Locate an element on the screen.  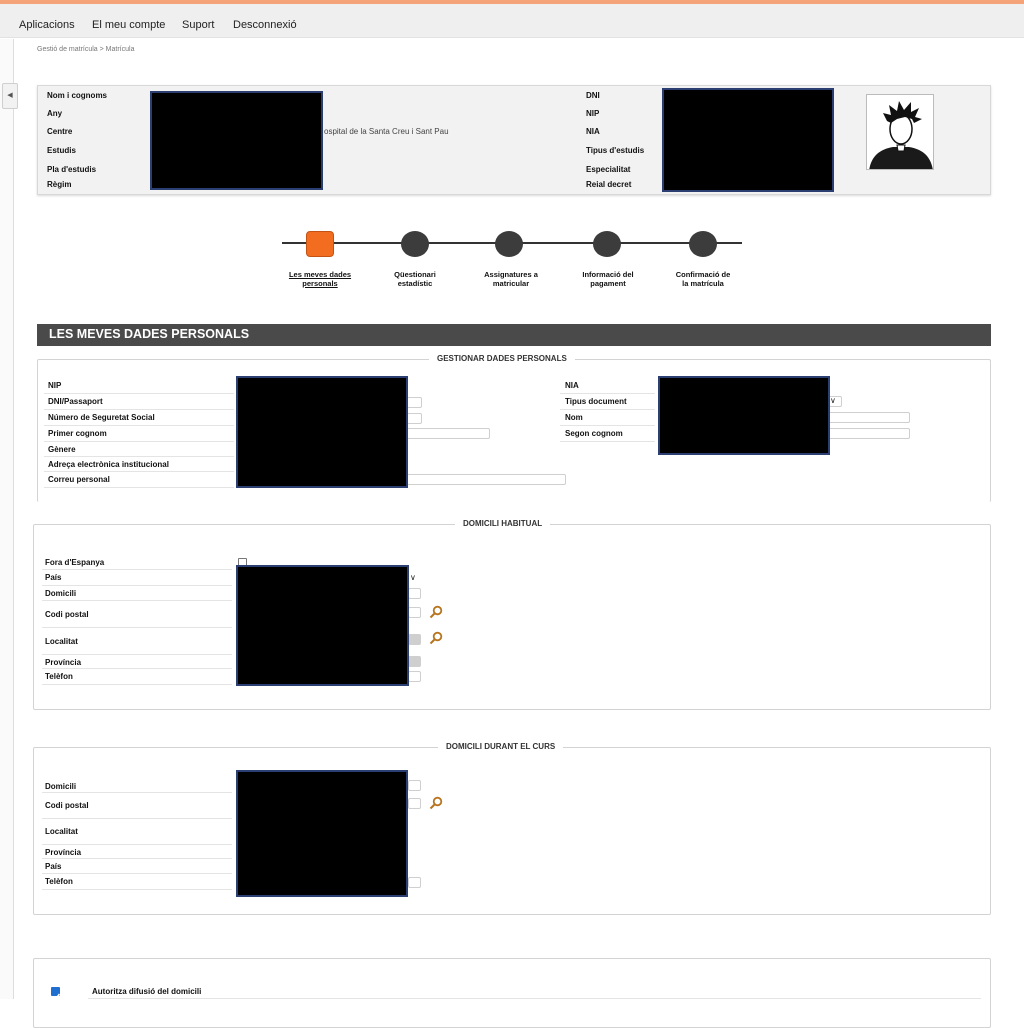
surname1-input is located at coordinates (445, 433).